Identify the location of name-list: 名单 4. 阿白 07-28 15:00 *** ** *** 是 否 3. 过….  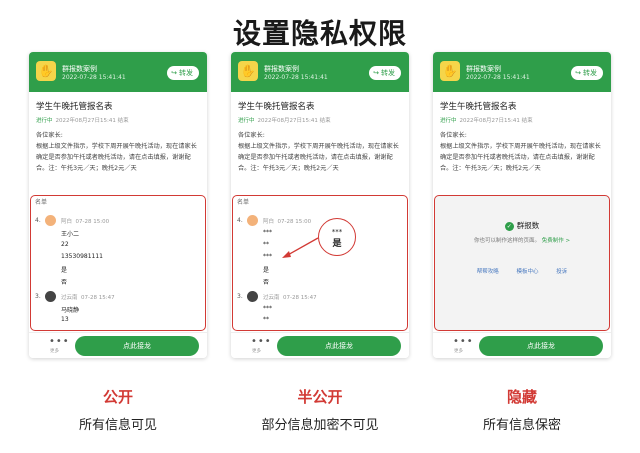
(320, 263).